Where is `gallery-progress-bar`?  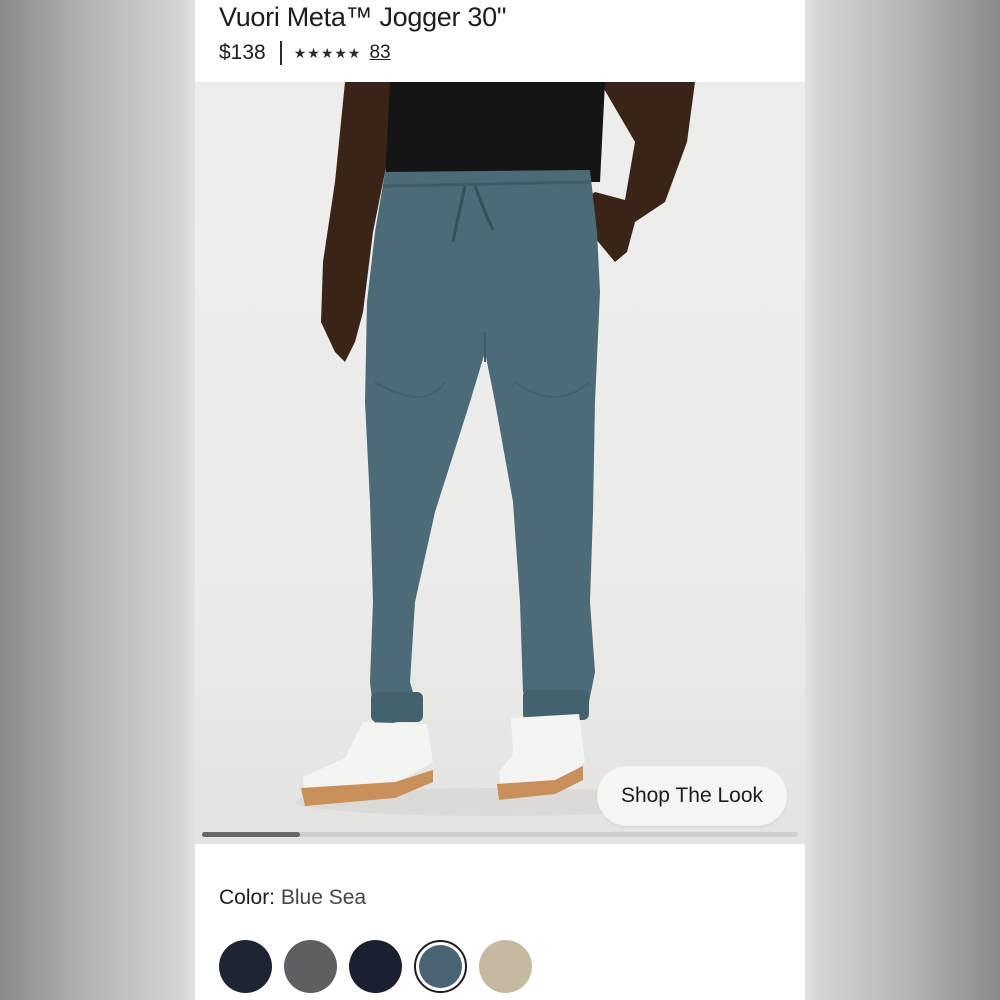
gallery-progress-bar is located at coordinates (500, 834).